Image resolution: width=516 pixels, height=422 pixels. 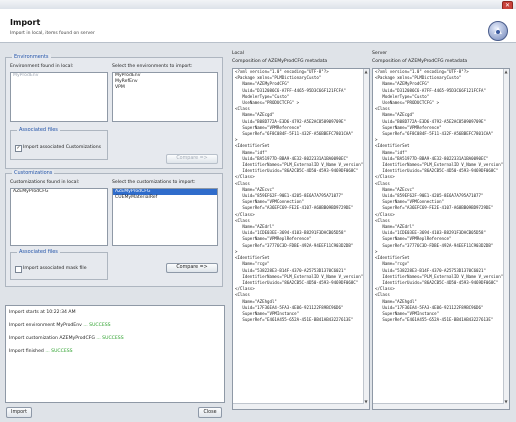 I want to click on cust-assoc-title: Associated files, so click(x=38, y=252).